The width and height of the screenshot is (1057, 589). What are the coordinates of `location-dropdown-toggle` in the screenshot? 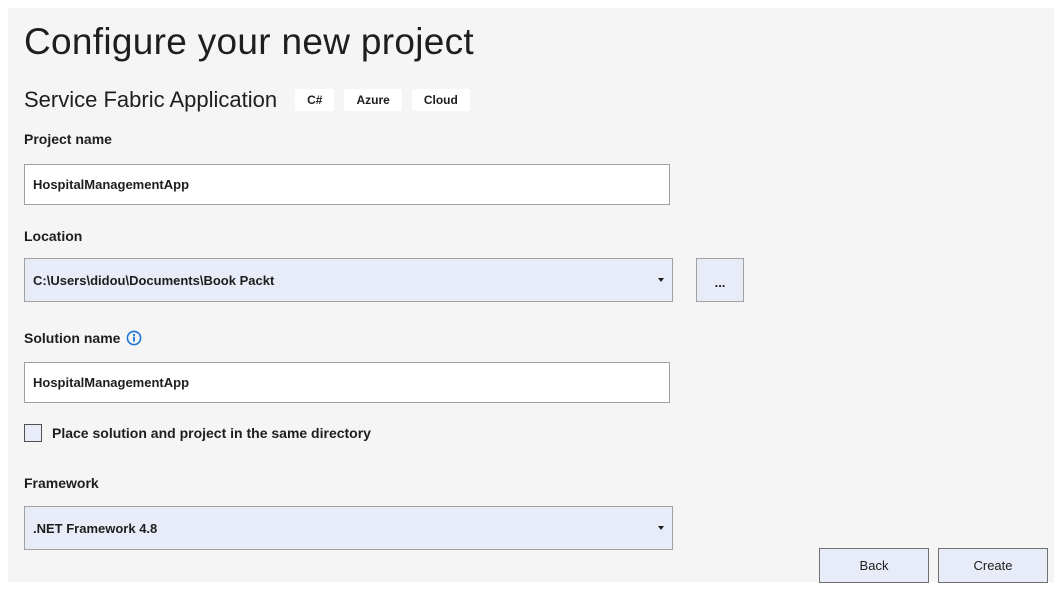 It's located at (661, 280).